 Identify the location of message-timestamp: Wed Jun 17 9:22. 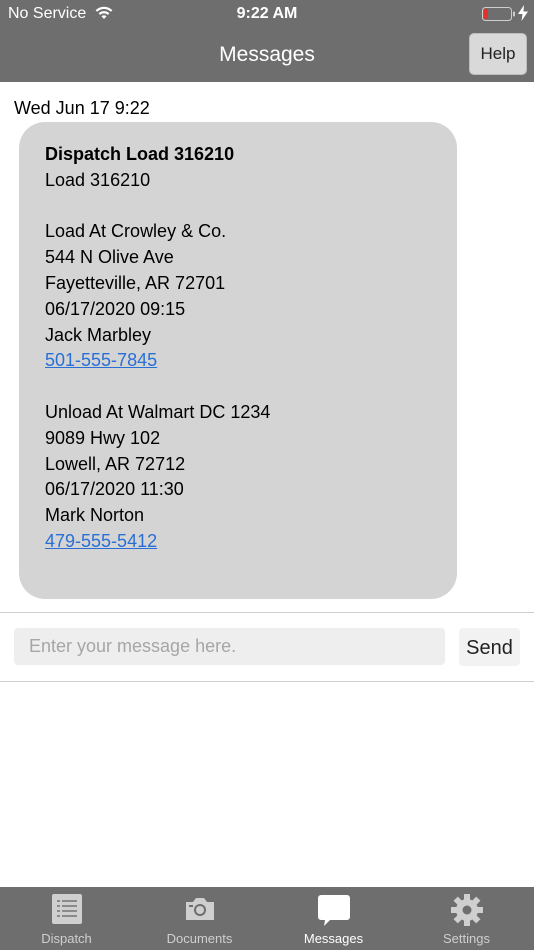
(82, 108).